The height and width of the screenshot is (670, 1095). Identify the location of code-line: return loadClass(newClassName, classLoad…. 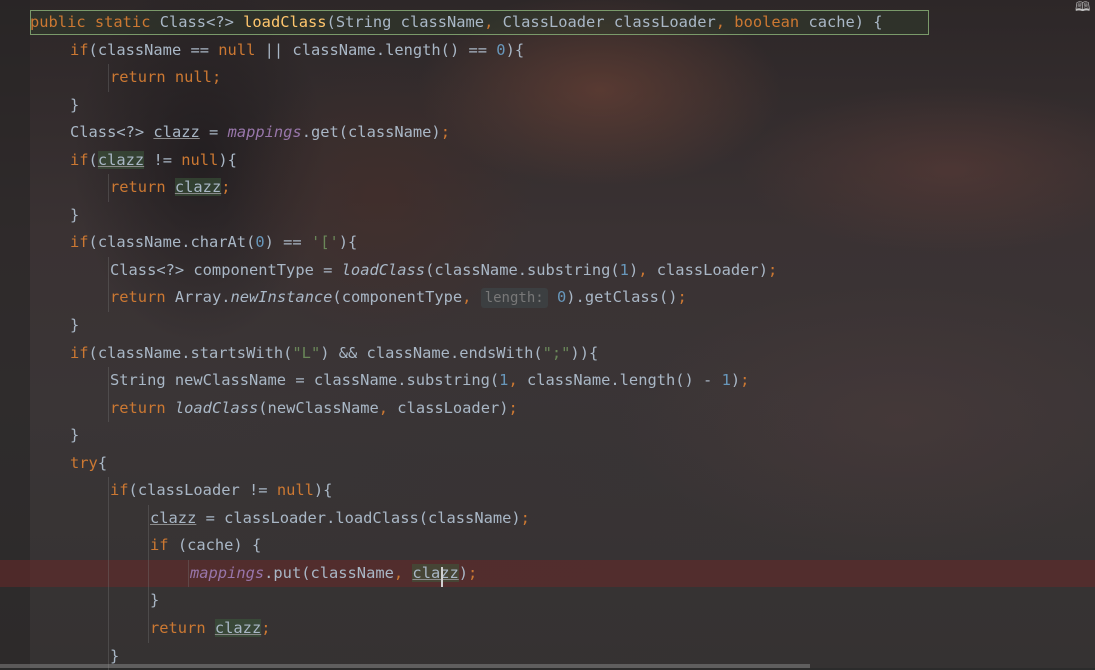
(547, 408).